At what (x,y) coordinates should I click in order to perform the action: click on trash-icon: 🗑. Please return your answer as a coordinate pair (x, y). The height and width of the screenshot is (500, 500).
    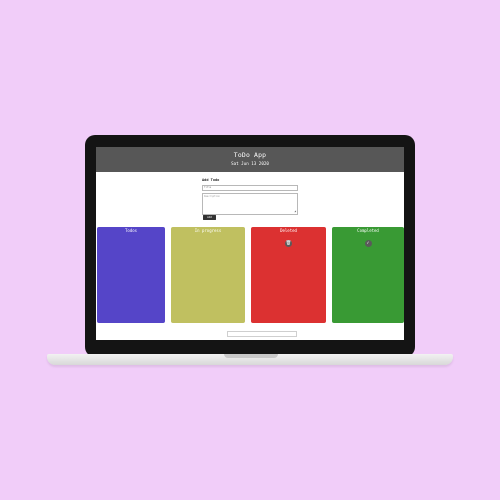
    Looking at the image, I should click on (288, 243).